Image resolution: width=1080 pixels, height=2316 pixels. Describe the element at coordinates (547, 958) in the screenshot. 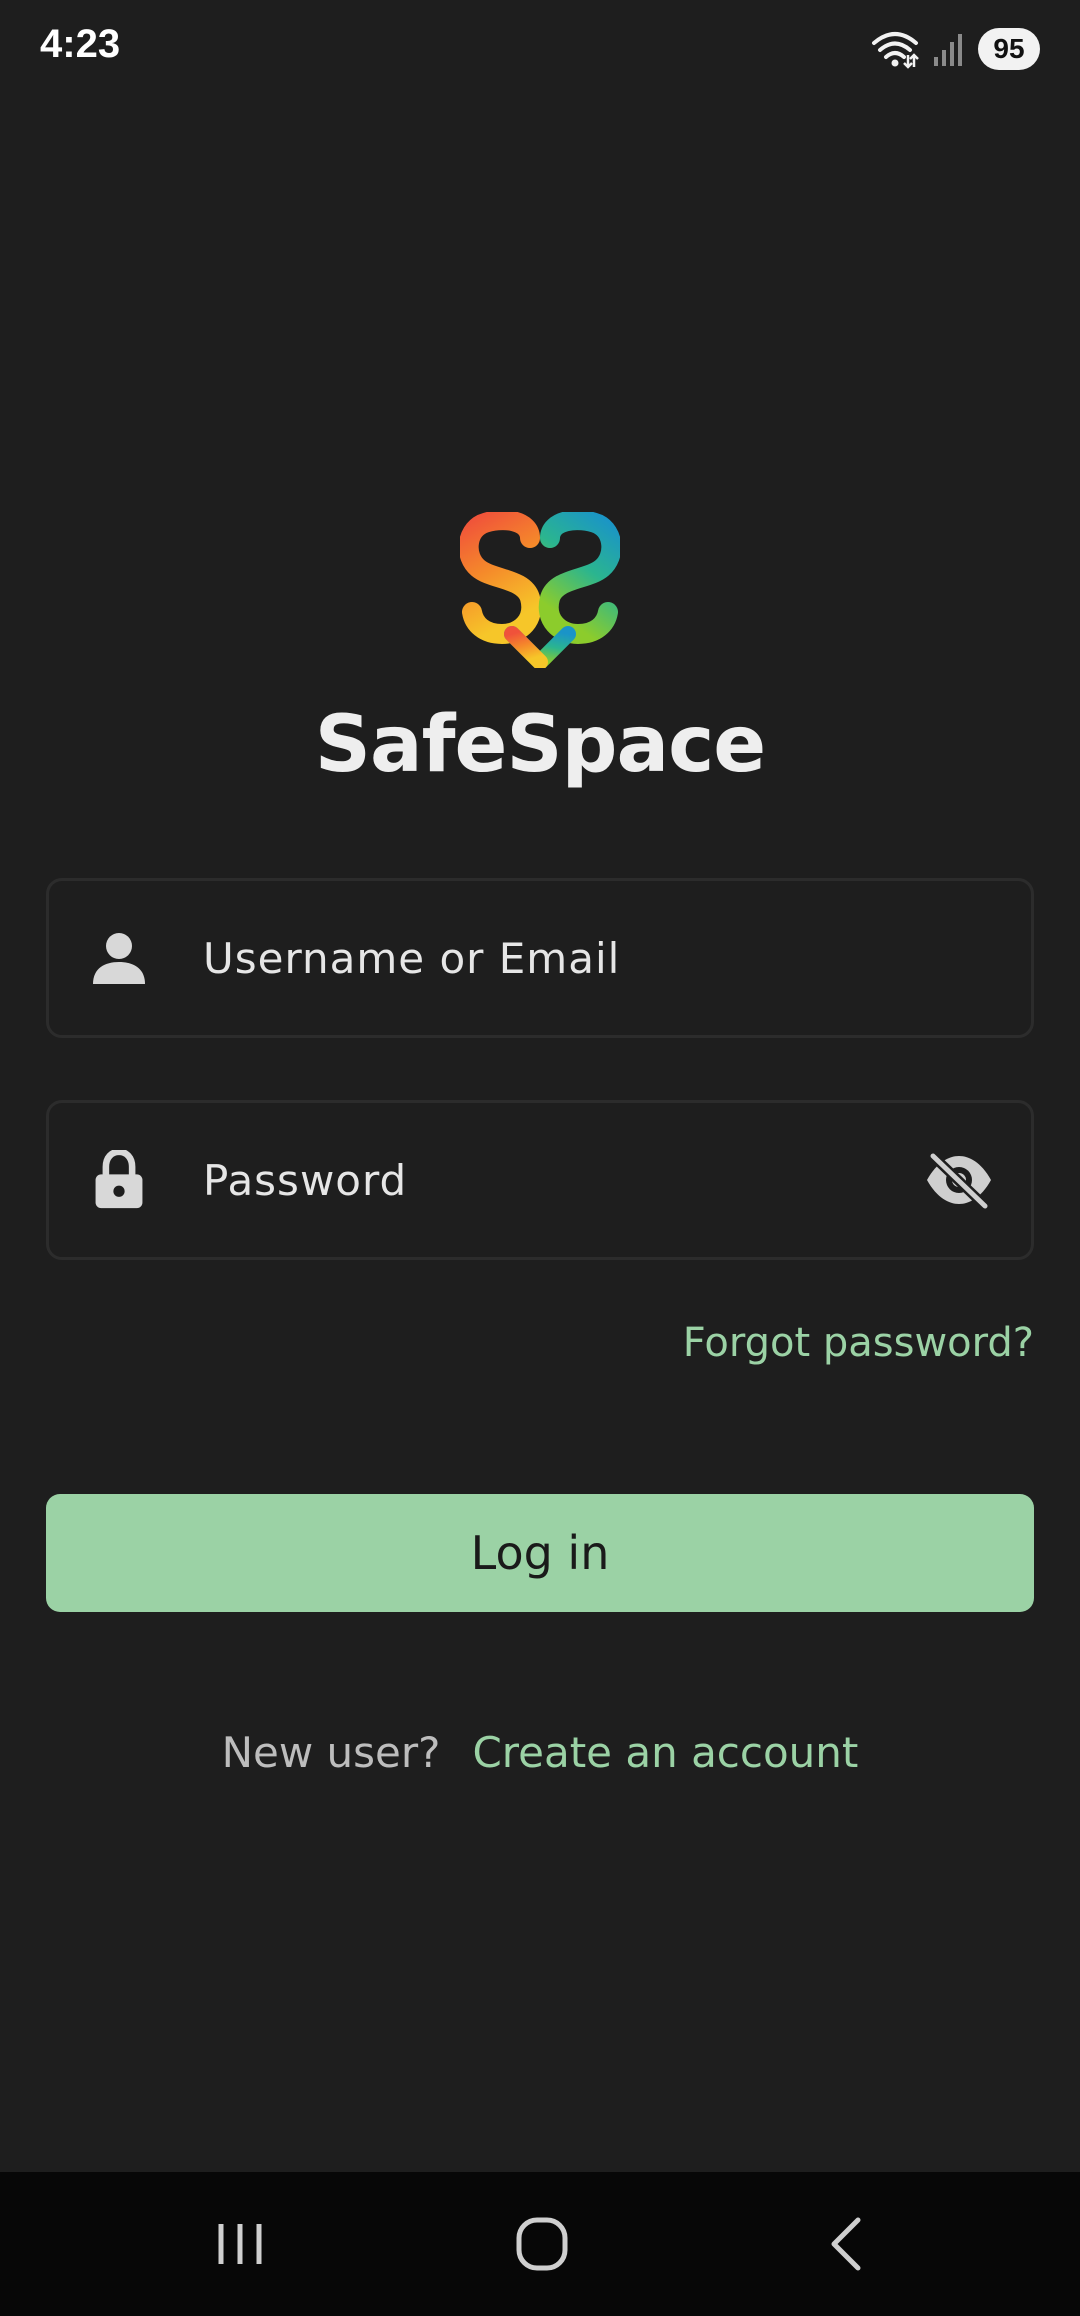

I see `username-input` at that location.